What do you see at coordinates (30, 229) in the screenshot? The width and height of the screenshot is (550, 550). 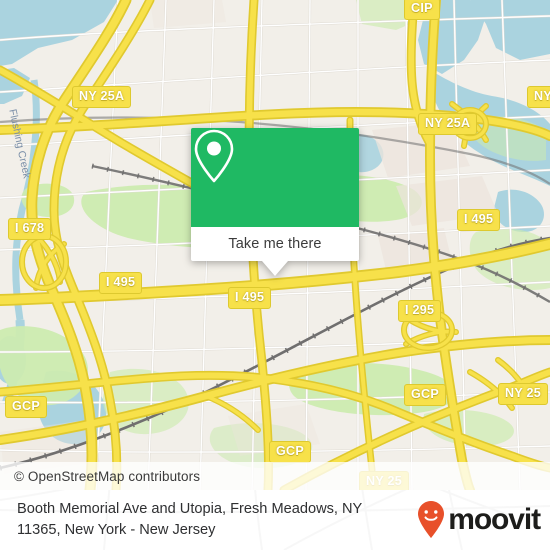 I see `map-shield: I 678` at bounding box center [30, 229].